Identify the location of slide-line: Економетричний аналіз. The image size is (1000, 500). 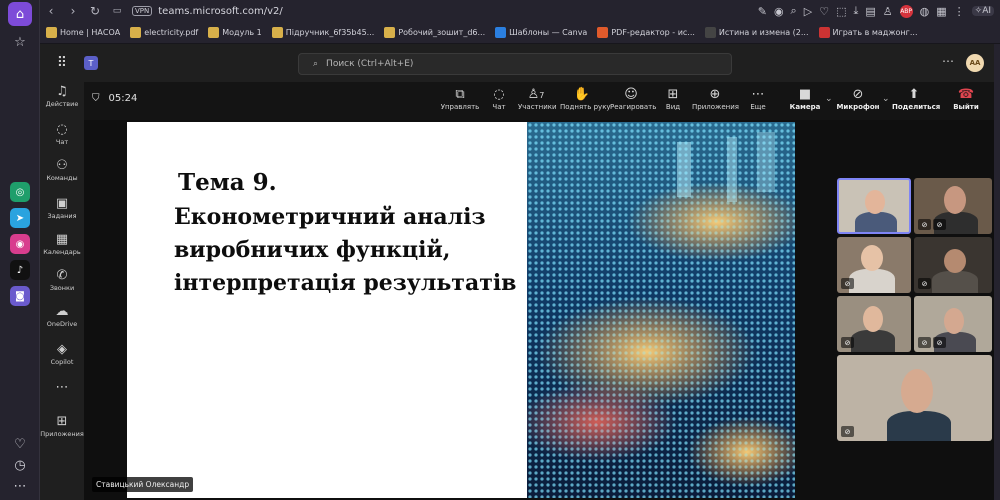
(330, 217).